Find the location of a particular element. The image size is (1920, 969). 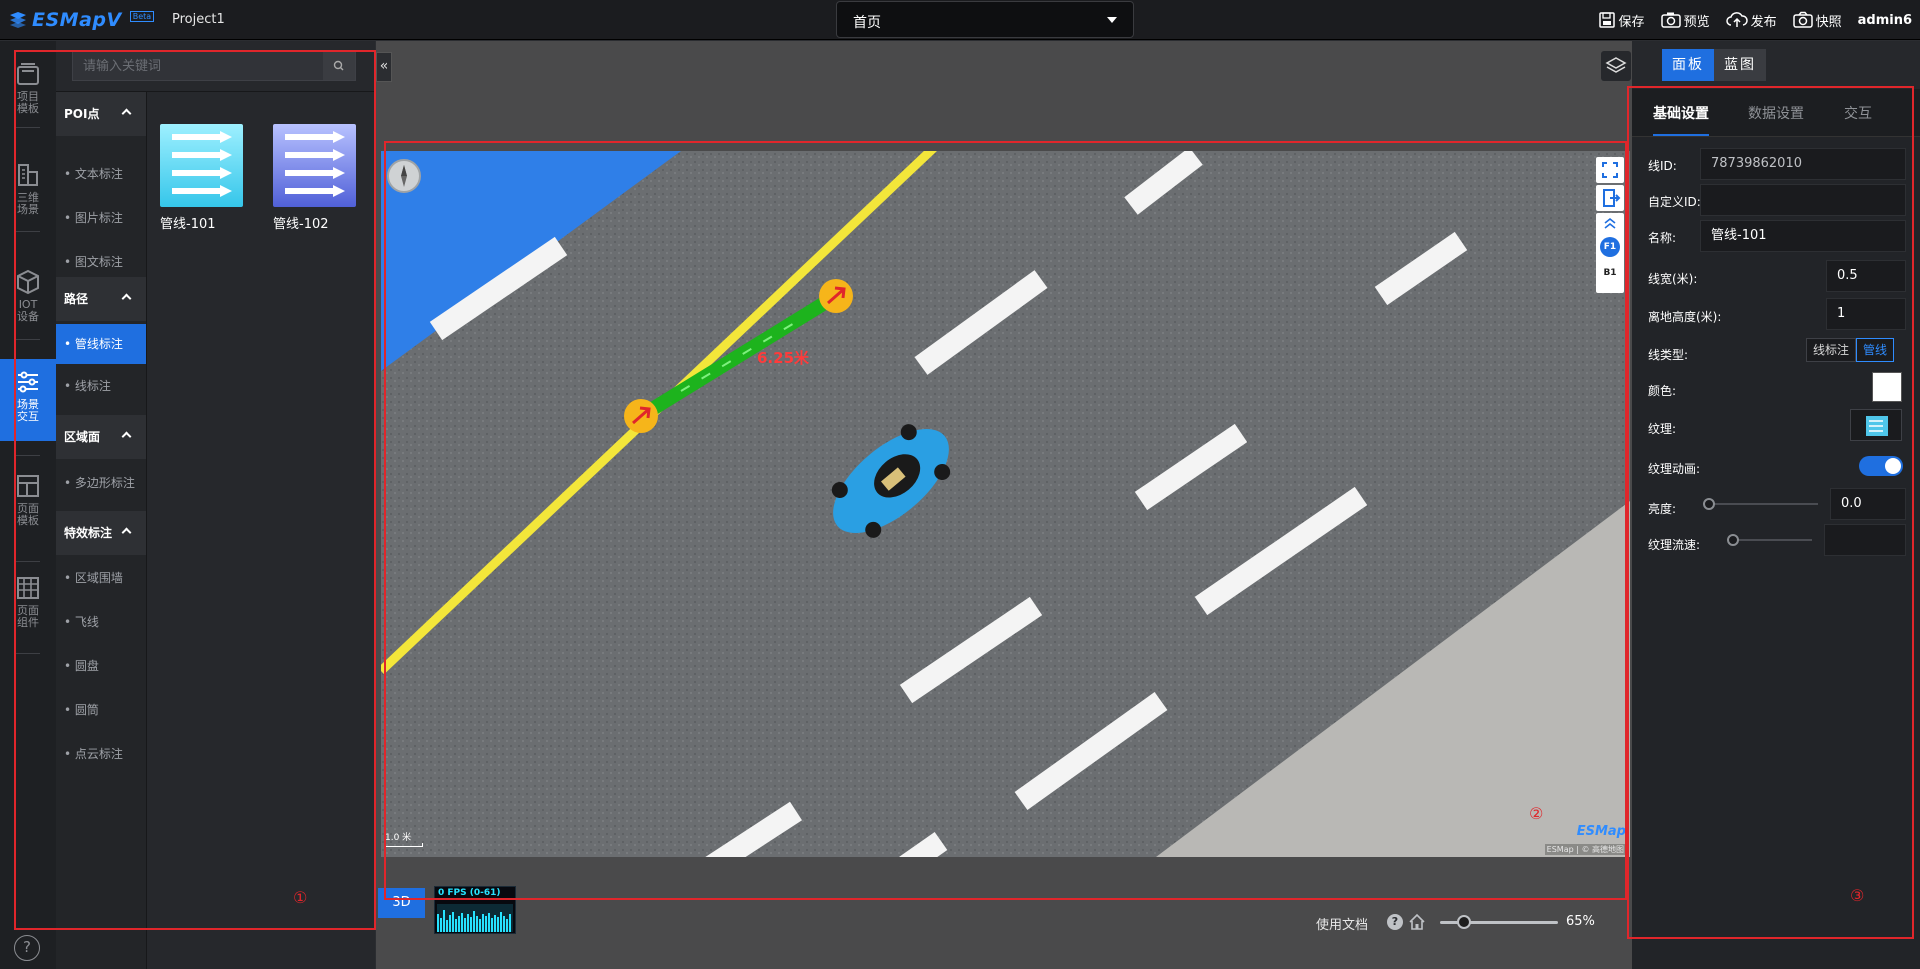

floor-f1-button: F1 is located at coordinates (1610, 247).